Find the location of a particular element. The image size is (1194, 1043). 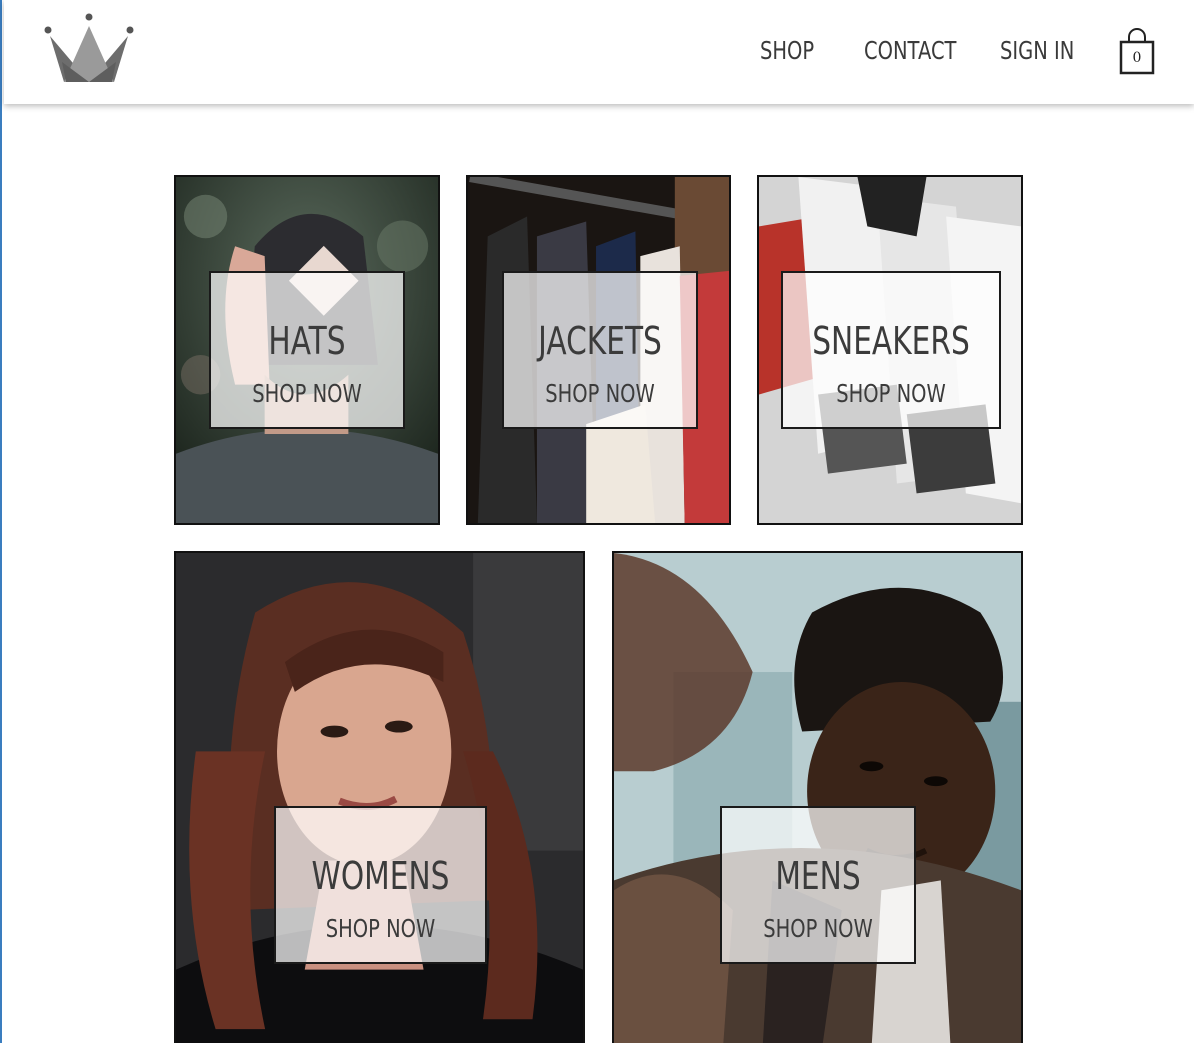

category-label-box: WOMENS SHOP NOW is located at coordinates (380, 885).